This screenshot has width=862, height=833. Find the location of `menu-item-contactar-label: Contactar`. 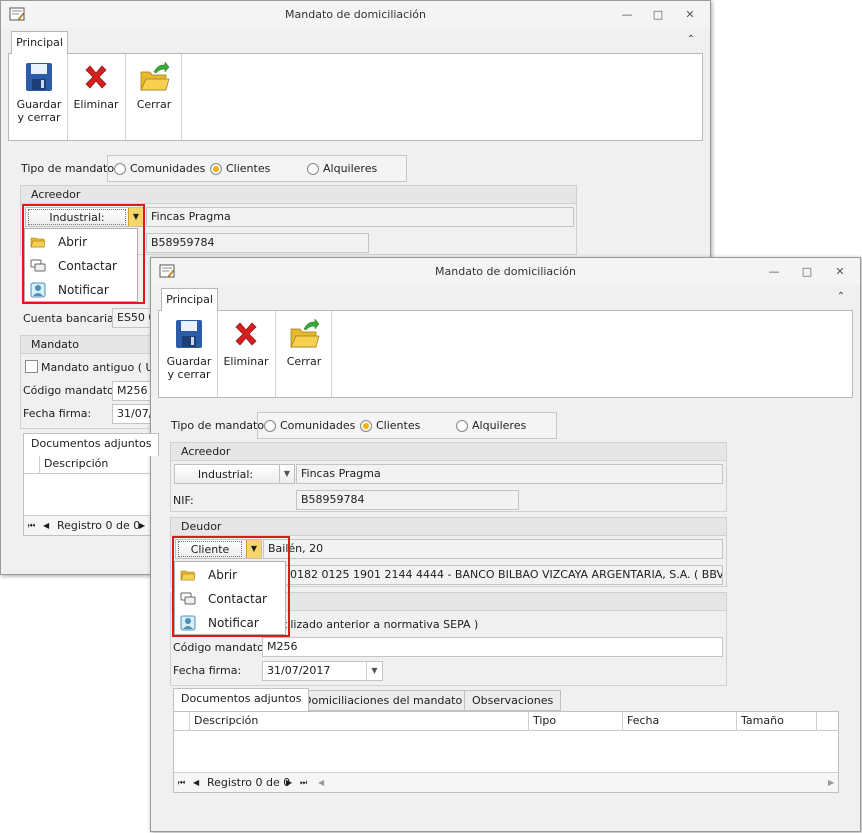

menu-item-contactar-label: Contactar is located at coordinates (237, 599).